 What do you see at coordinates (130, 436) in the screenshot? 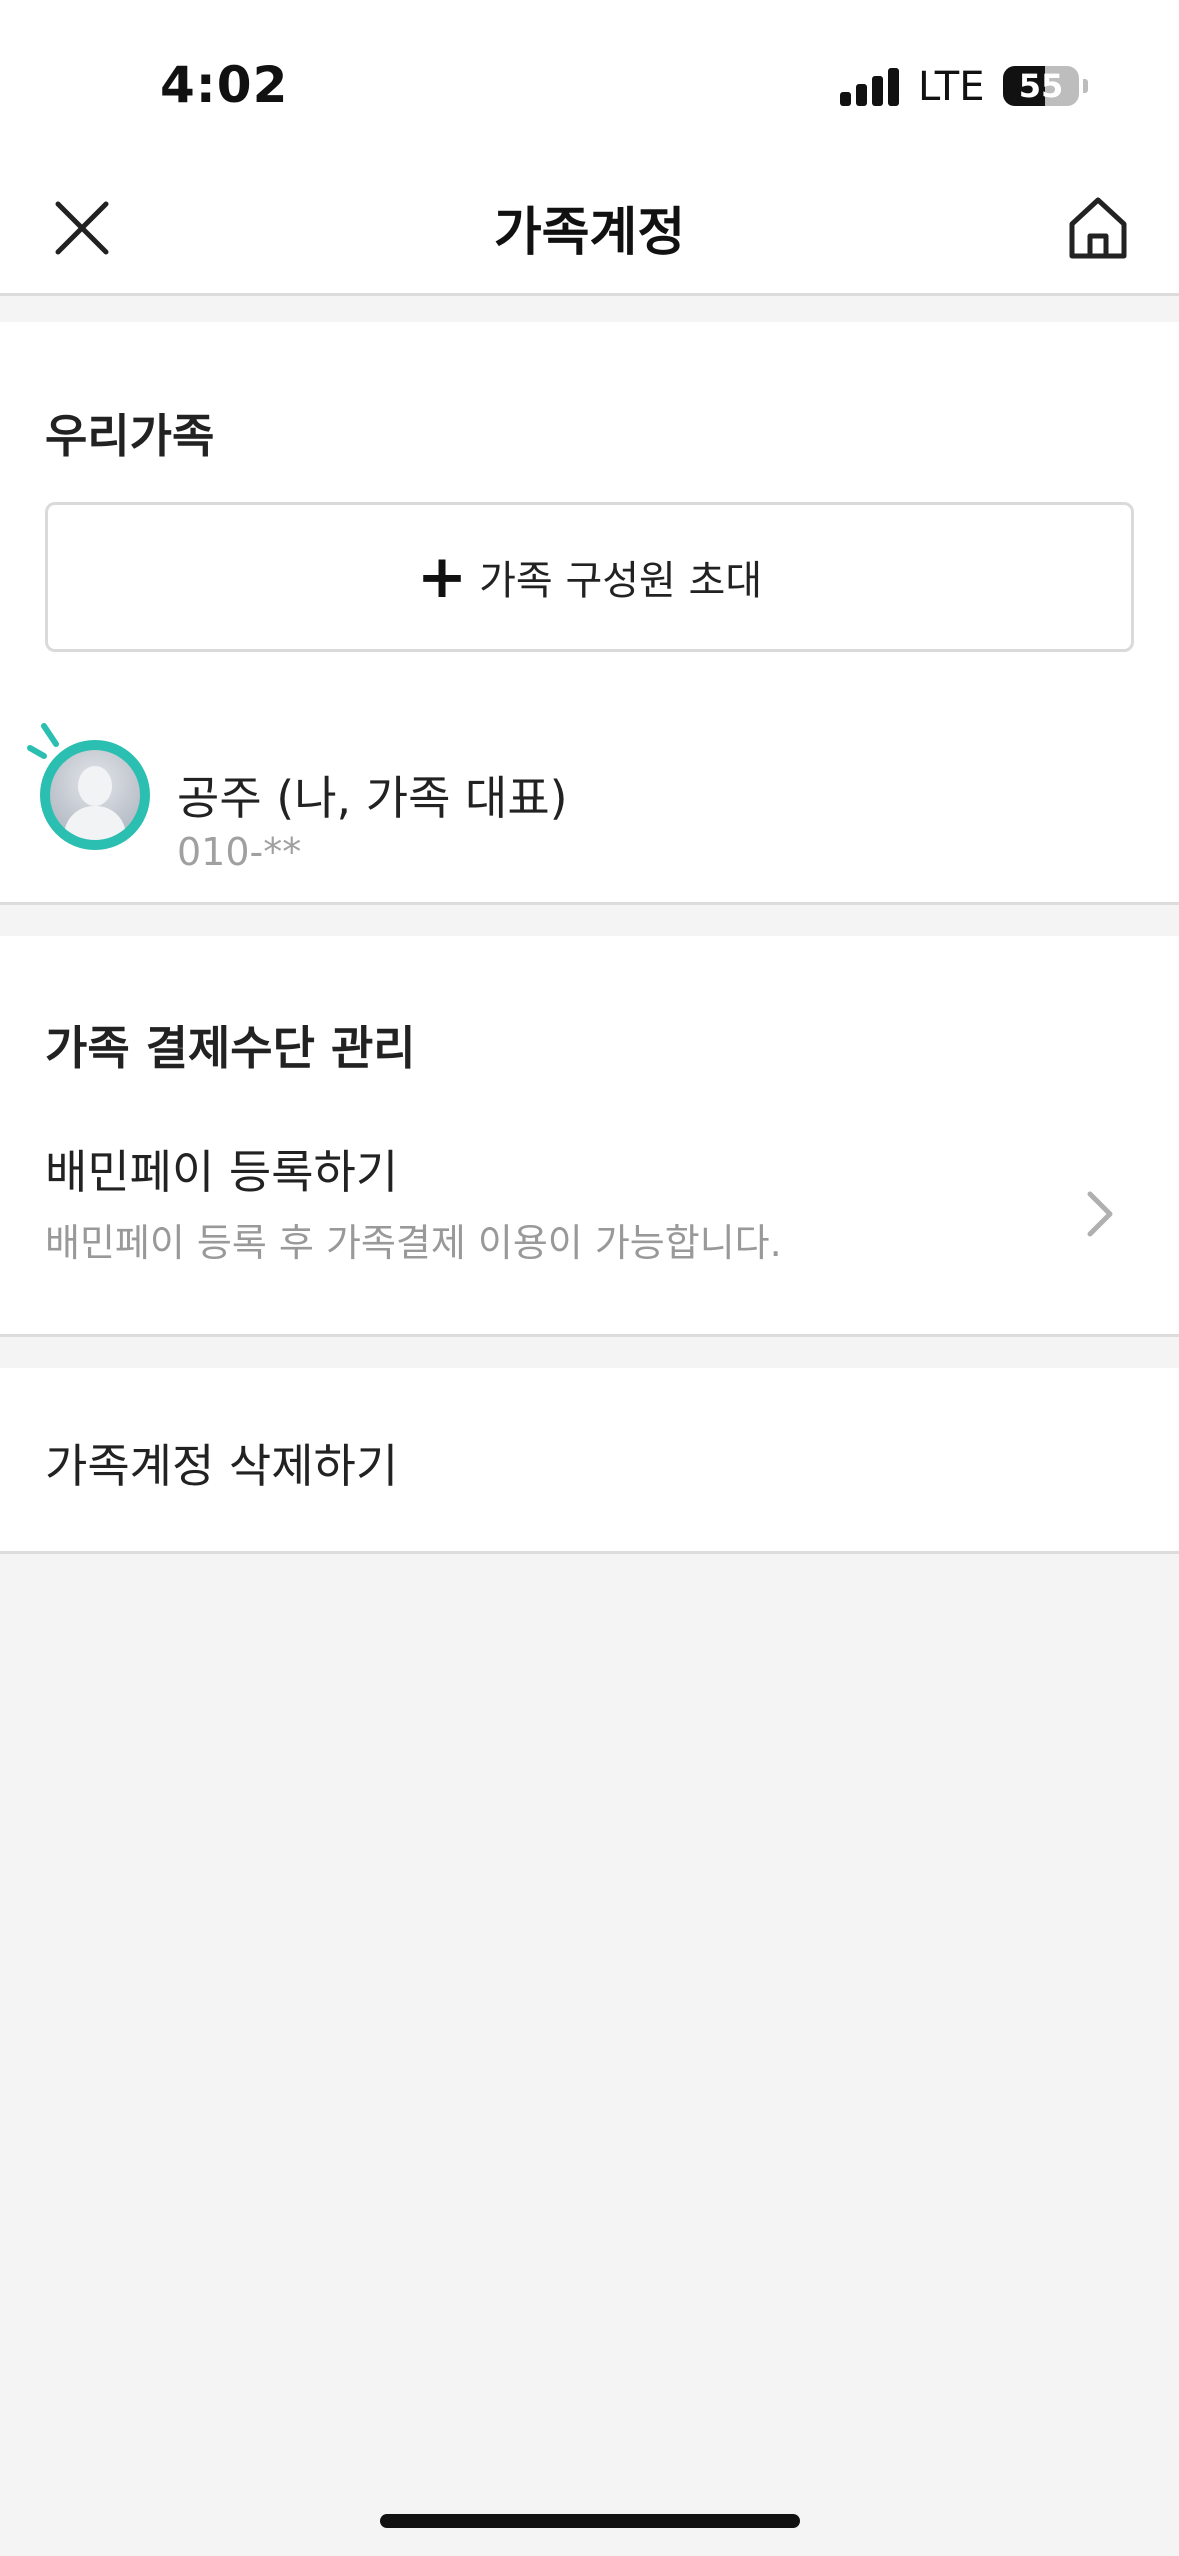
I see `family-section-title: 우리가족` at bounding box center [130, 436].